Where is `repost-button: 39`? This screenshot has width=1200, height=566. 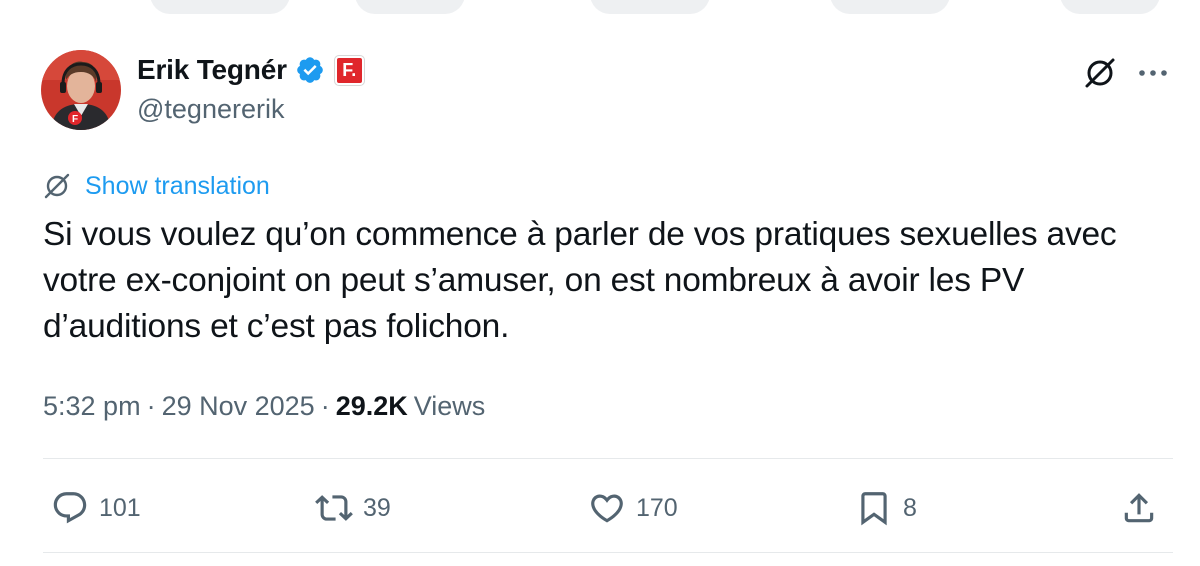 repost-button: 39 is located at coordinates (353, 508).